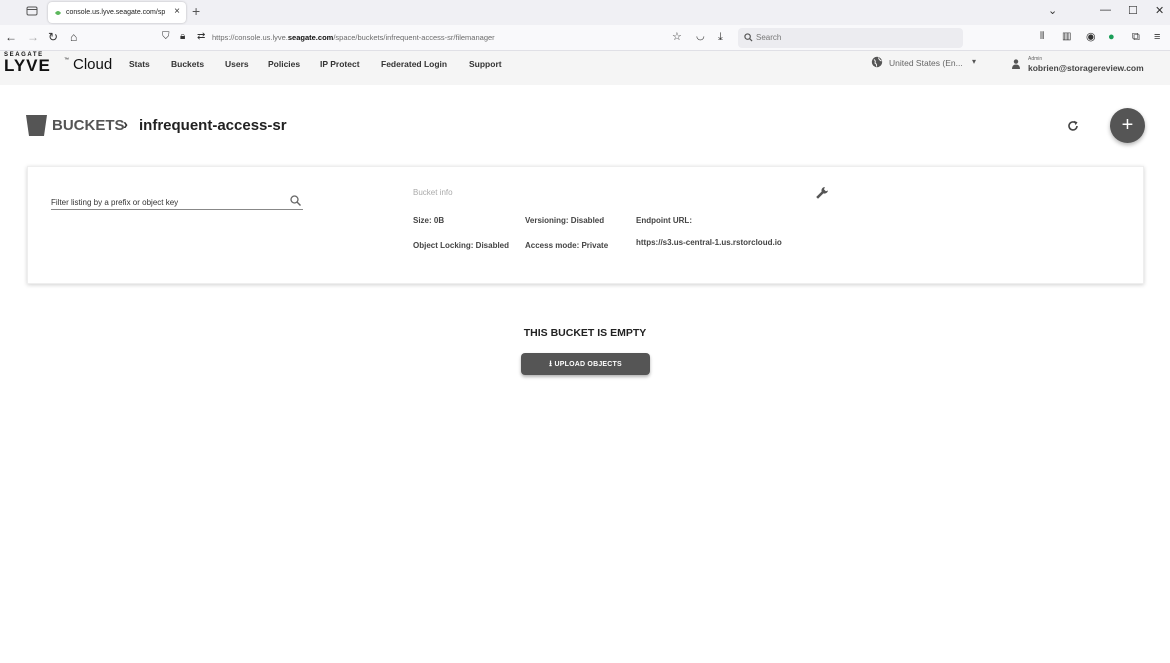 The image size is (1170, 663). Describe the element at coordinates (974, 61) in the screenshot. I see `chevron-down-icon: ▾` at that location.